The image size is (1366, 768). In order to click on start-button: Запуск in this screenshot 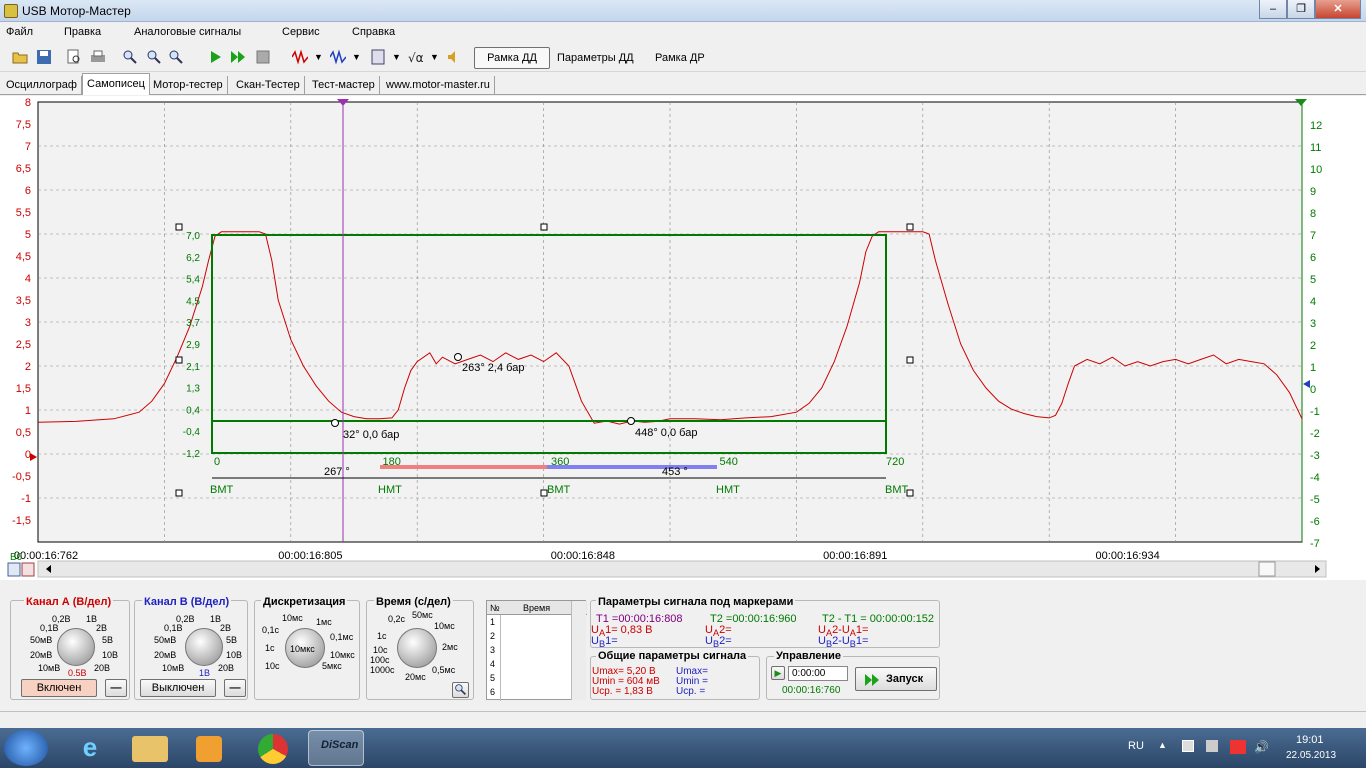, I will do `click(896, 679)`.